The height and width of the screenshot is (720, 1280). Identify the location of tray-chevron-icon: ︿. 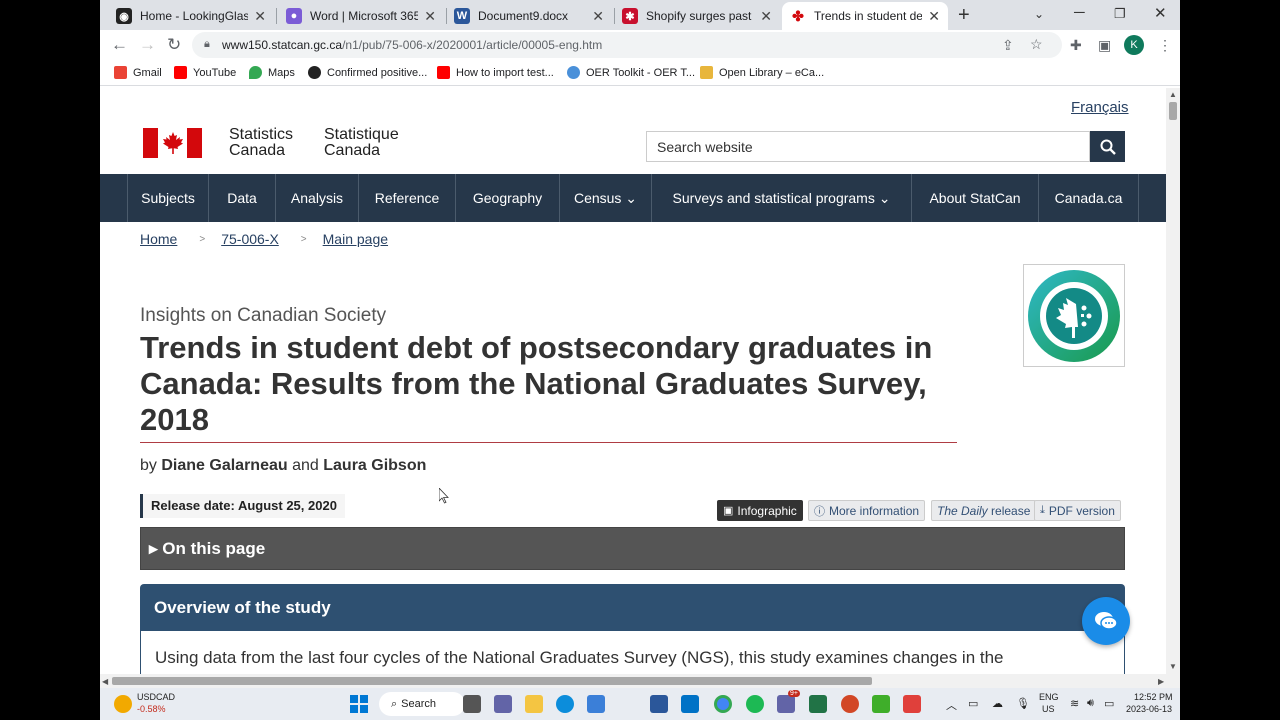
(951, 705).